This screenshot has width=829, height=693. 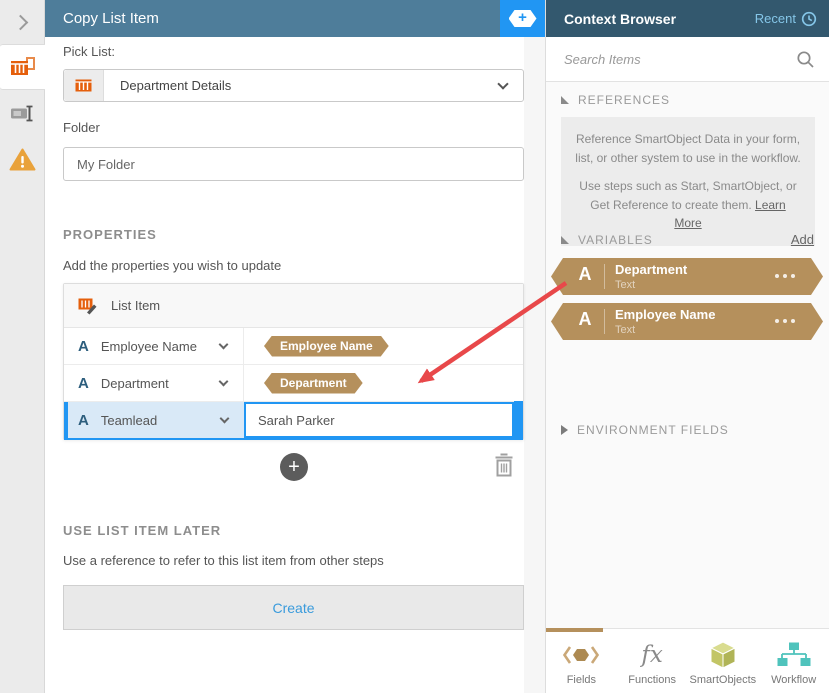 I want to click on active-tab-indicator, so click(x=574, y=630).